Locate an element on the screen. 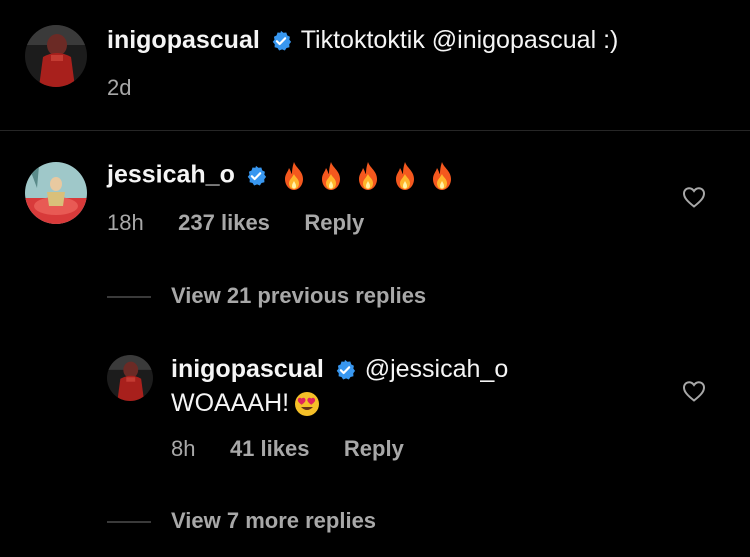 The image size is (750, 557). heart-eyes-icon is located at coordinates (307, 406).